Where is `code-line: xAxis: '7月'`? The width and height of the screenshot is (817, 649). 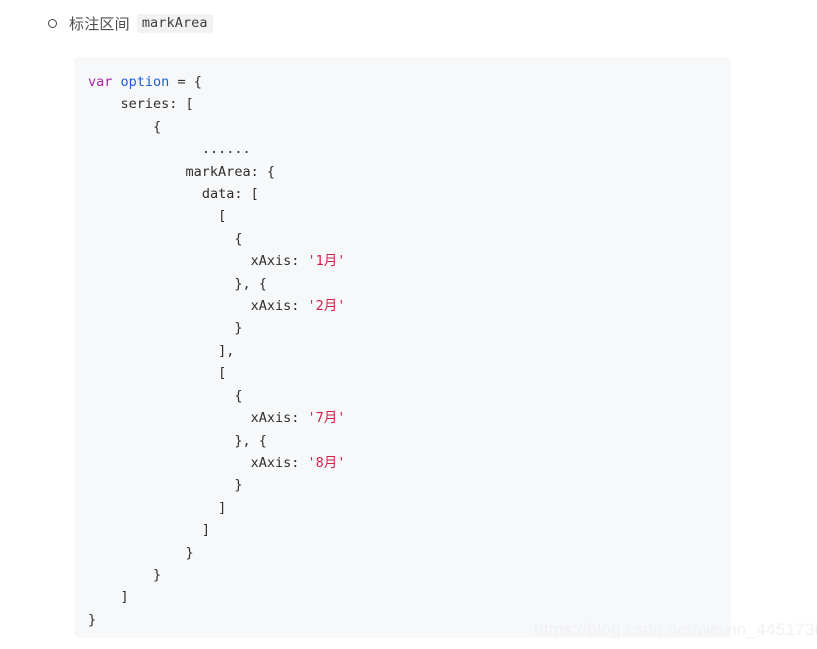
code-line: xAxis: '7月' is located at coordinates (402, 418).